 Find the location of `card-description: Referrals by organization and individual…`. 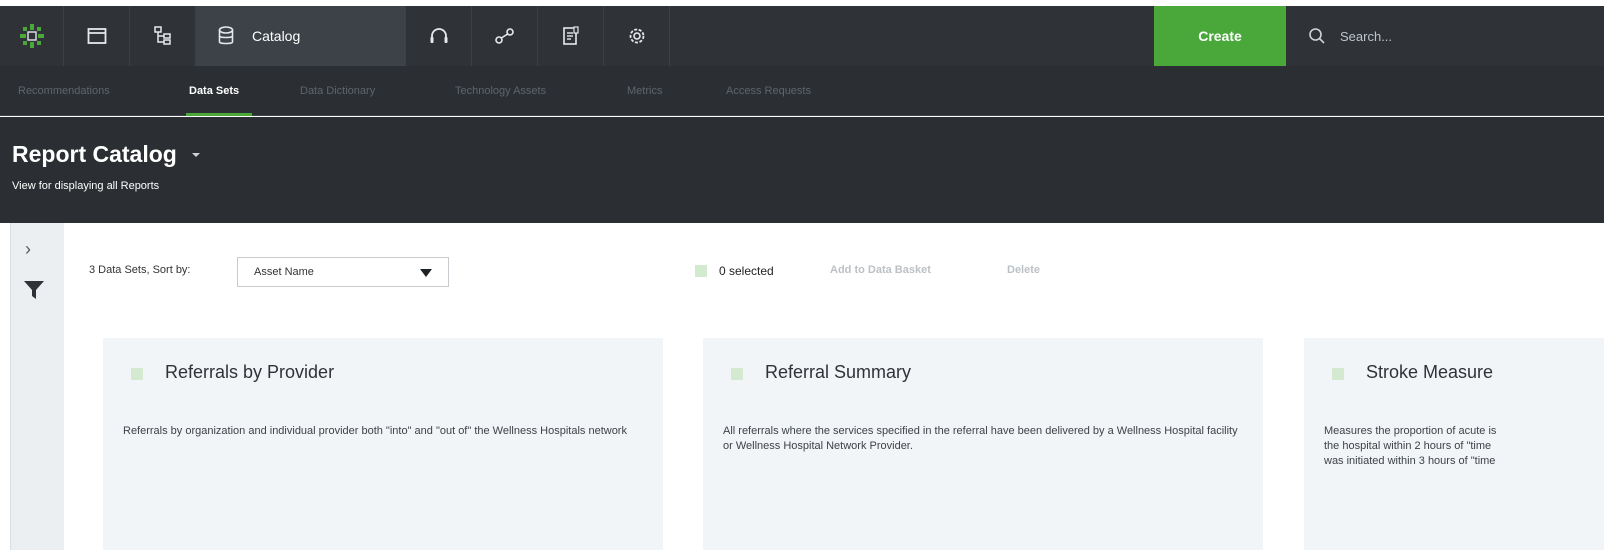

card-description: Referrals by organization and individual… is located at coordinates (375, 431).